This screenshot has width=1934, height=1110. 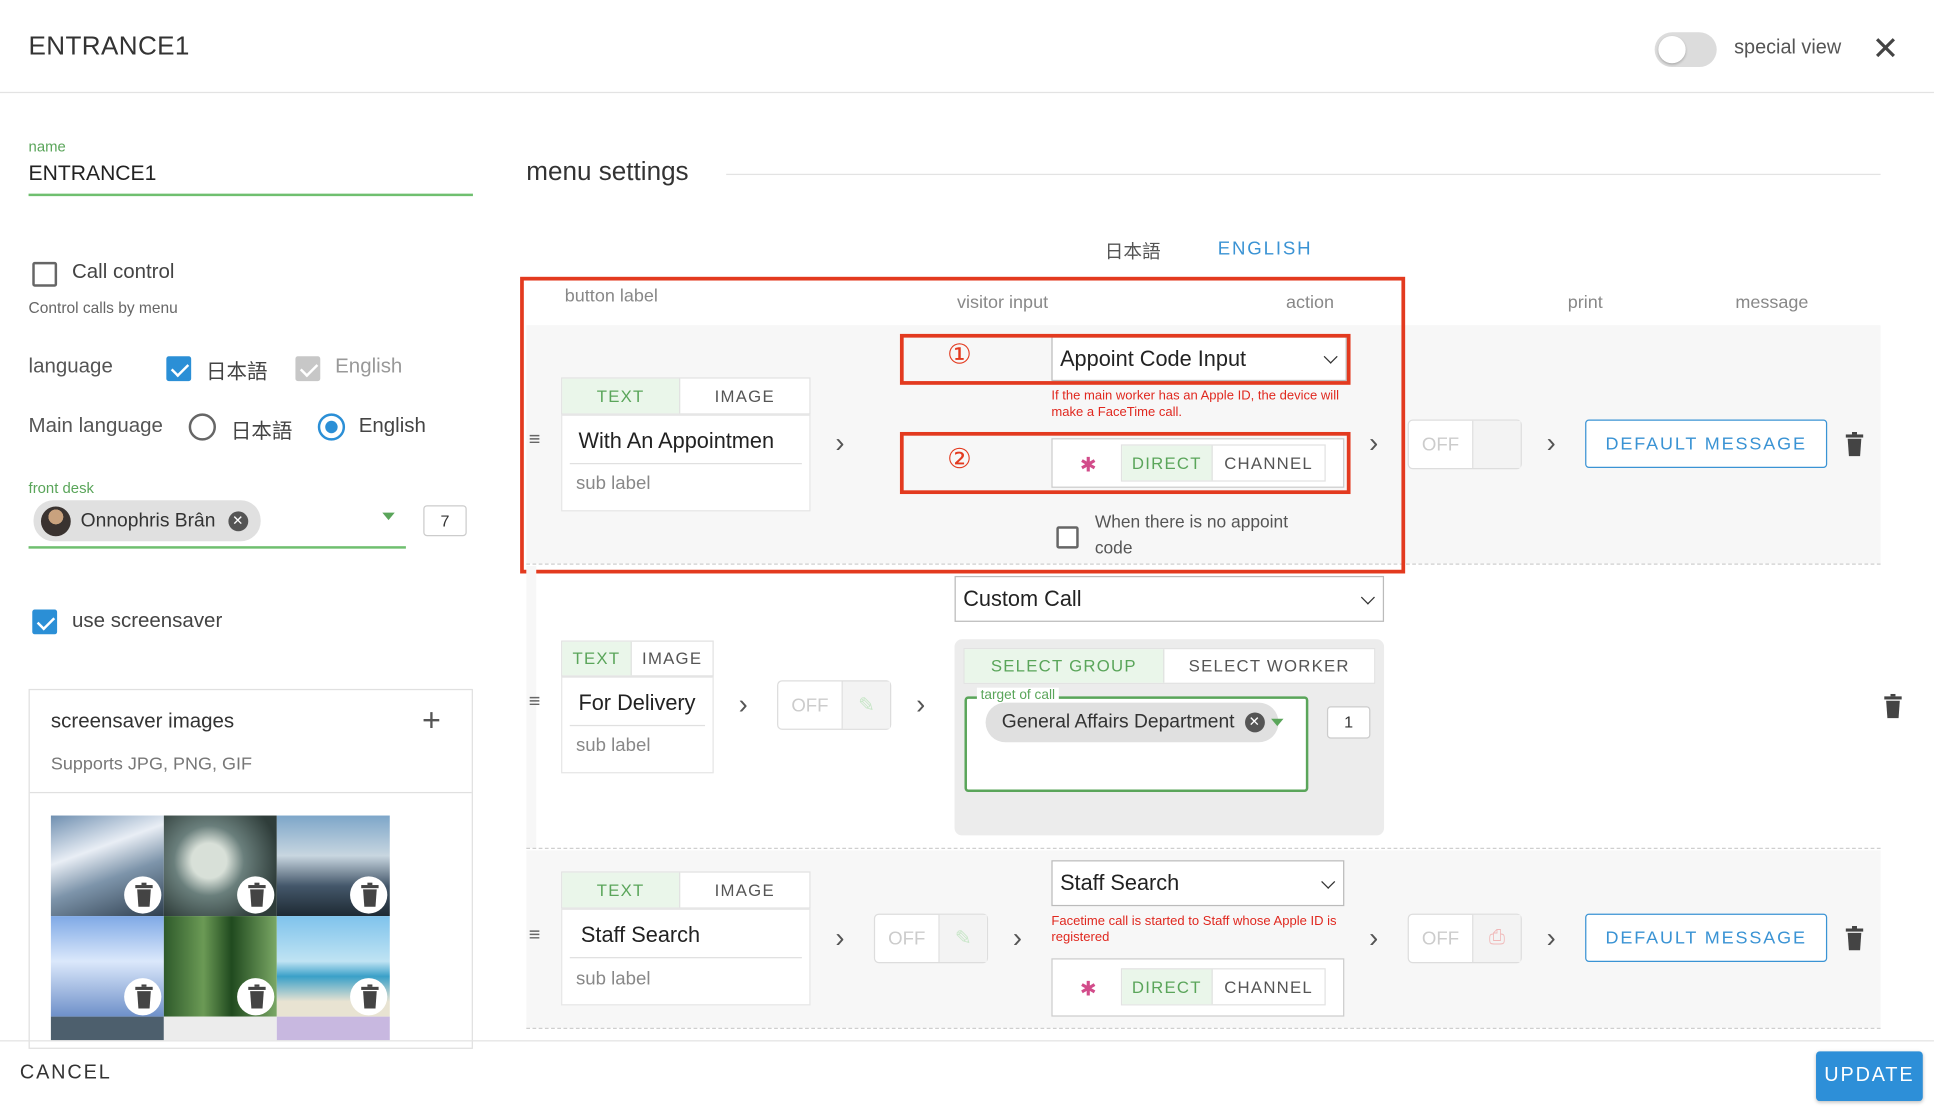 What do you see at coordinates (963, 425) in the screenshot?
I see `highlight-box` at bounding box center [963, 425].